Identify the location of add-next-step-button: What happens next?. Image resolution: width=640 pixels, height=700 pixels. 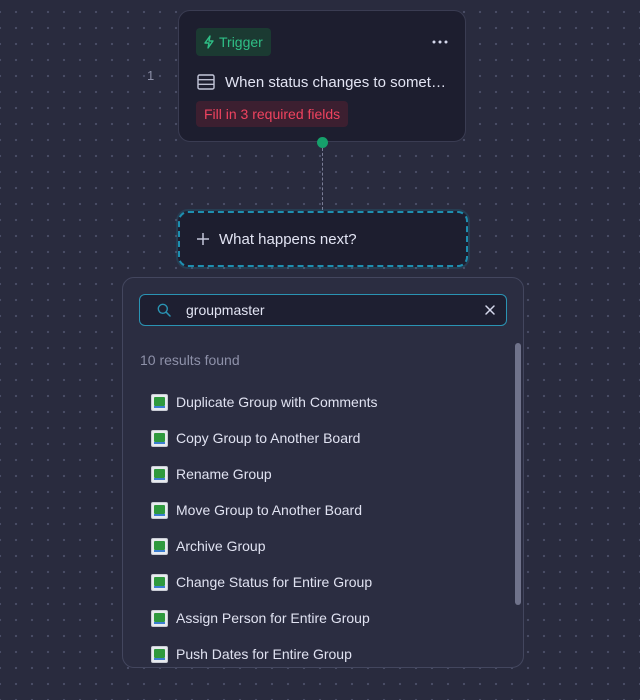
(323, 239).